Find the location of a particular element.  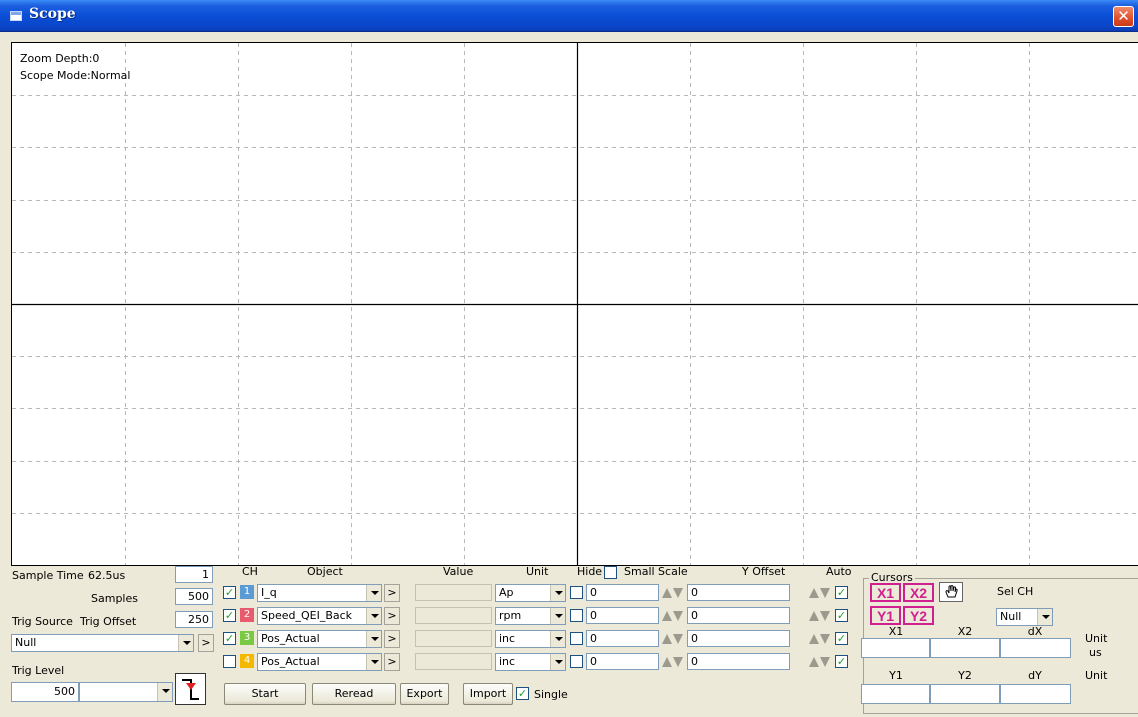

scope-mode-label: Scope Mode:Normal is located at coordinates (75, 75).